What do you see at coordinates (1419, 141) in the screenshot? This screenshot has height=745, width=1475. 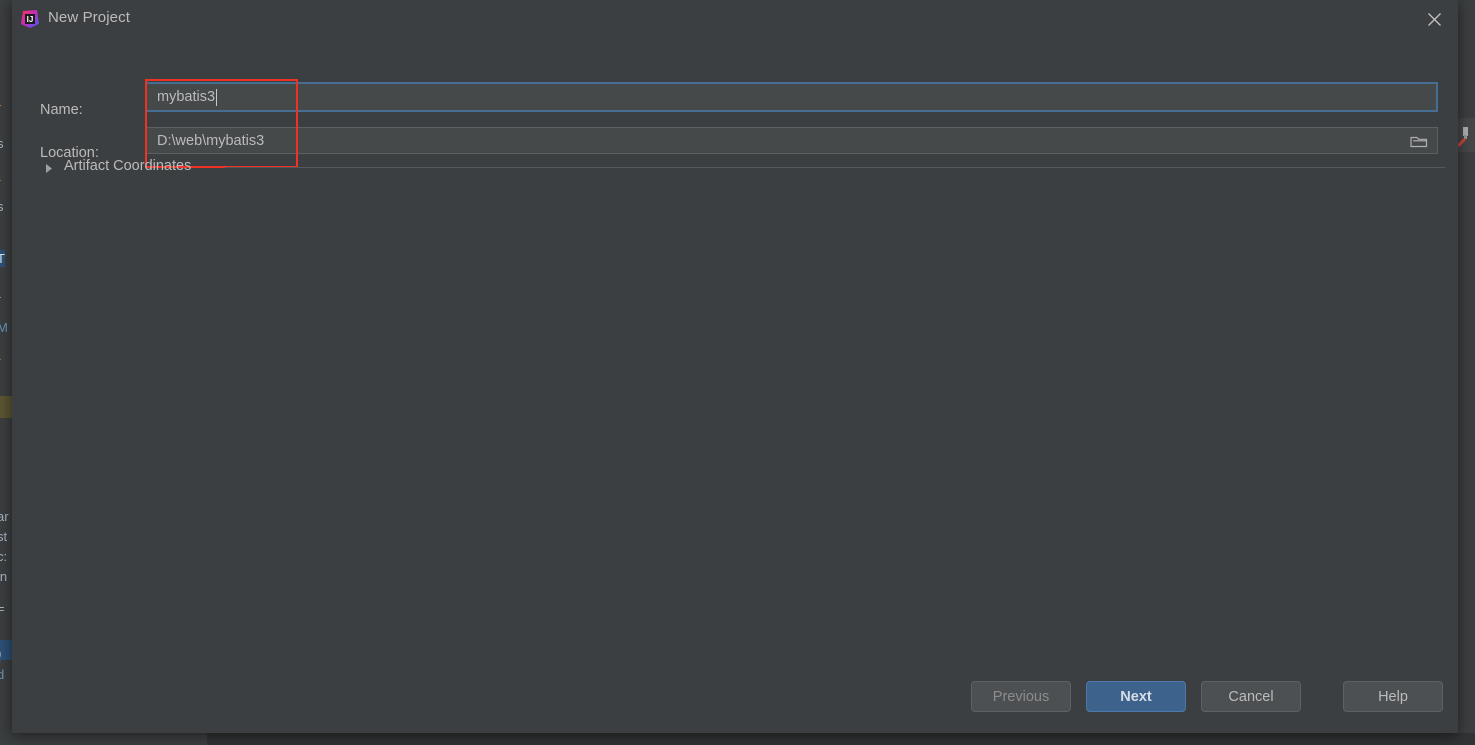 I see `folder-icon` at bounding box center [1419, 141].